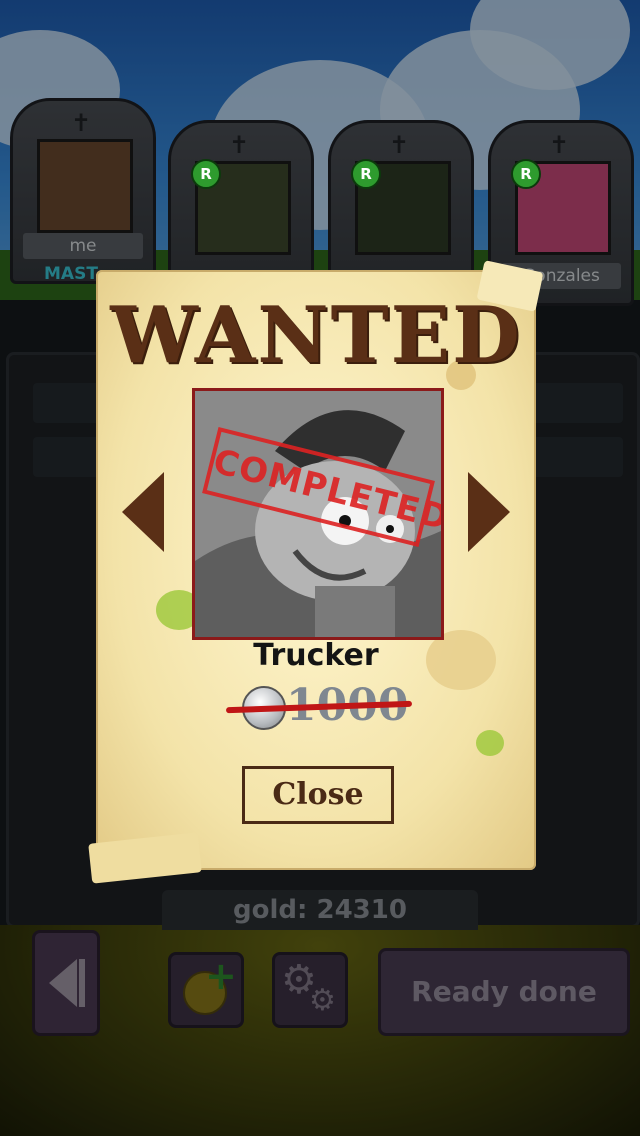 The image size is (640, 1136). I want to click on chevron-left-icon, so click(143, 512).